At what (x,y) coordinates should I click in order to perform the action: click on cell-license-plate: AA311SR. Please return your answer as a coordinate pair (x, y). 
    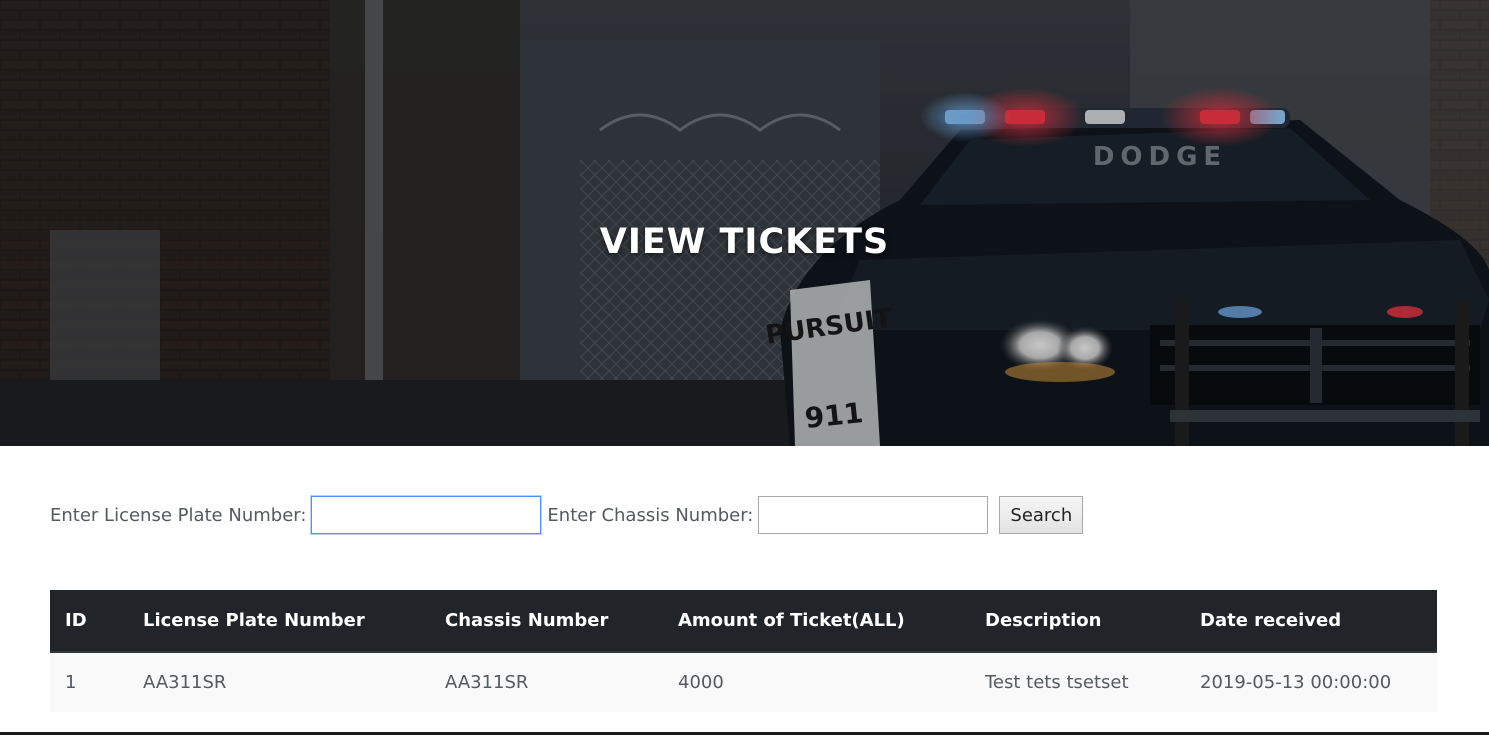
    Looking at the image, I should click on (185, 682).